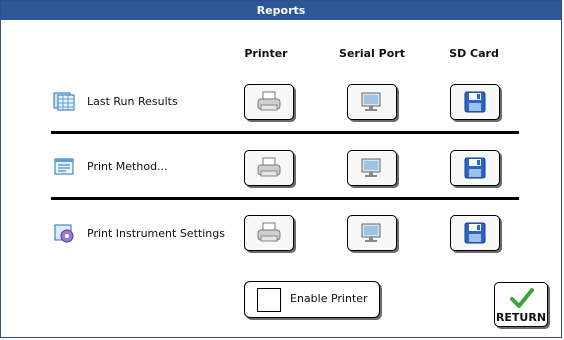 This screenshot has width=564, height=340. What do you see at coordinates (281, 10) in the screenshot?
I see `window-title: Reports` at bounding box center [281, 10].